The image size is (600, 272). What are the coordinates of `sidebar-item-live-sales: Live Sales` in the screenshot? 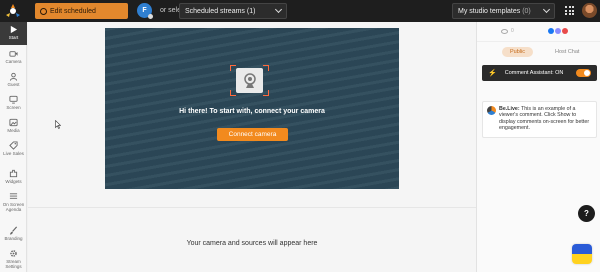 It's located at (13, 148).